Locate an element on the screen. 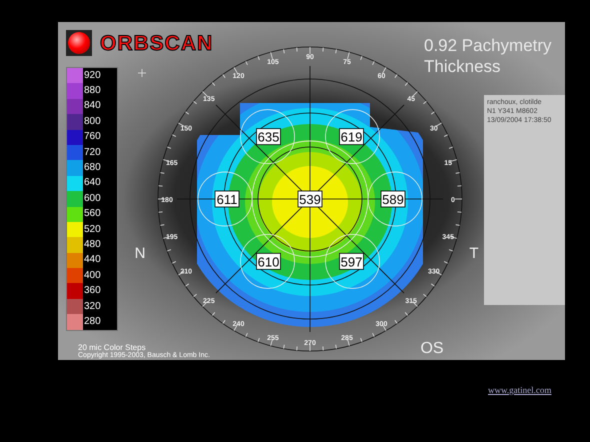  legend-label: 600 is located at coordinates (92, 199).